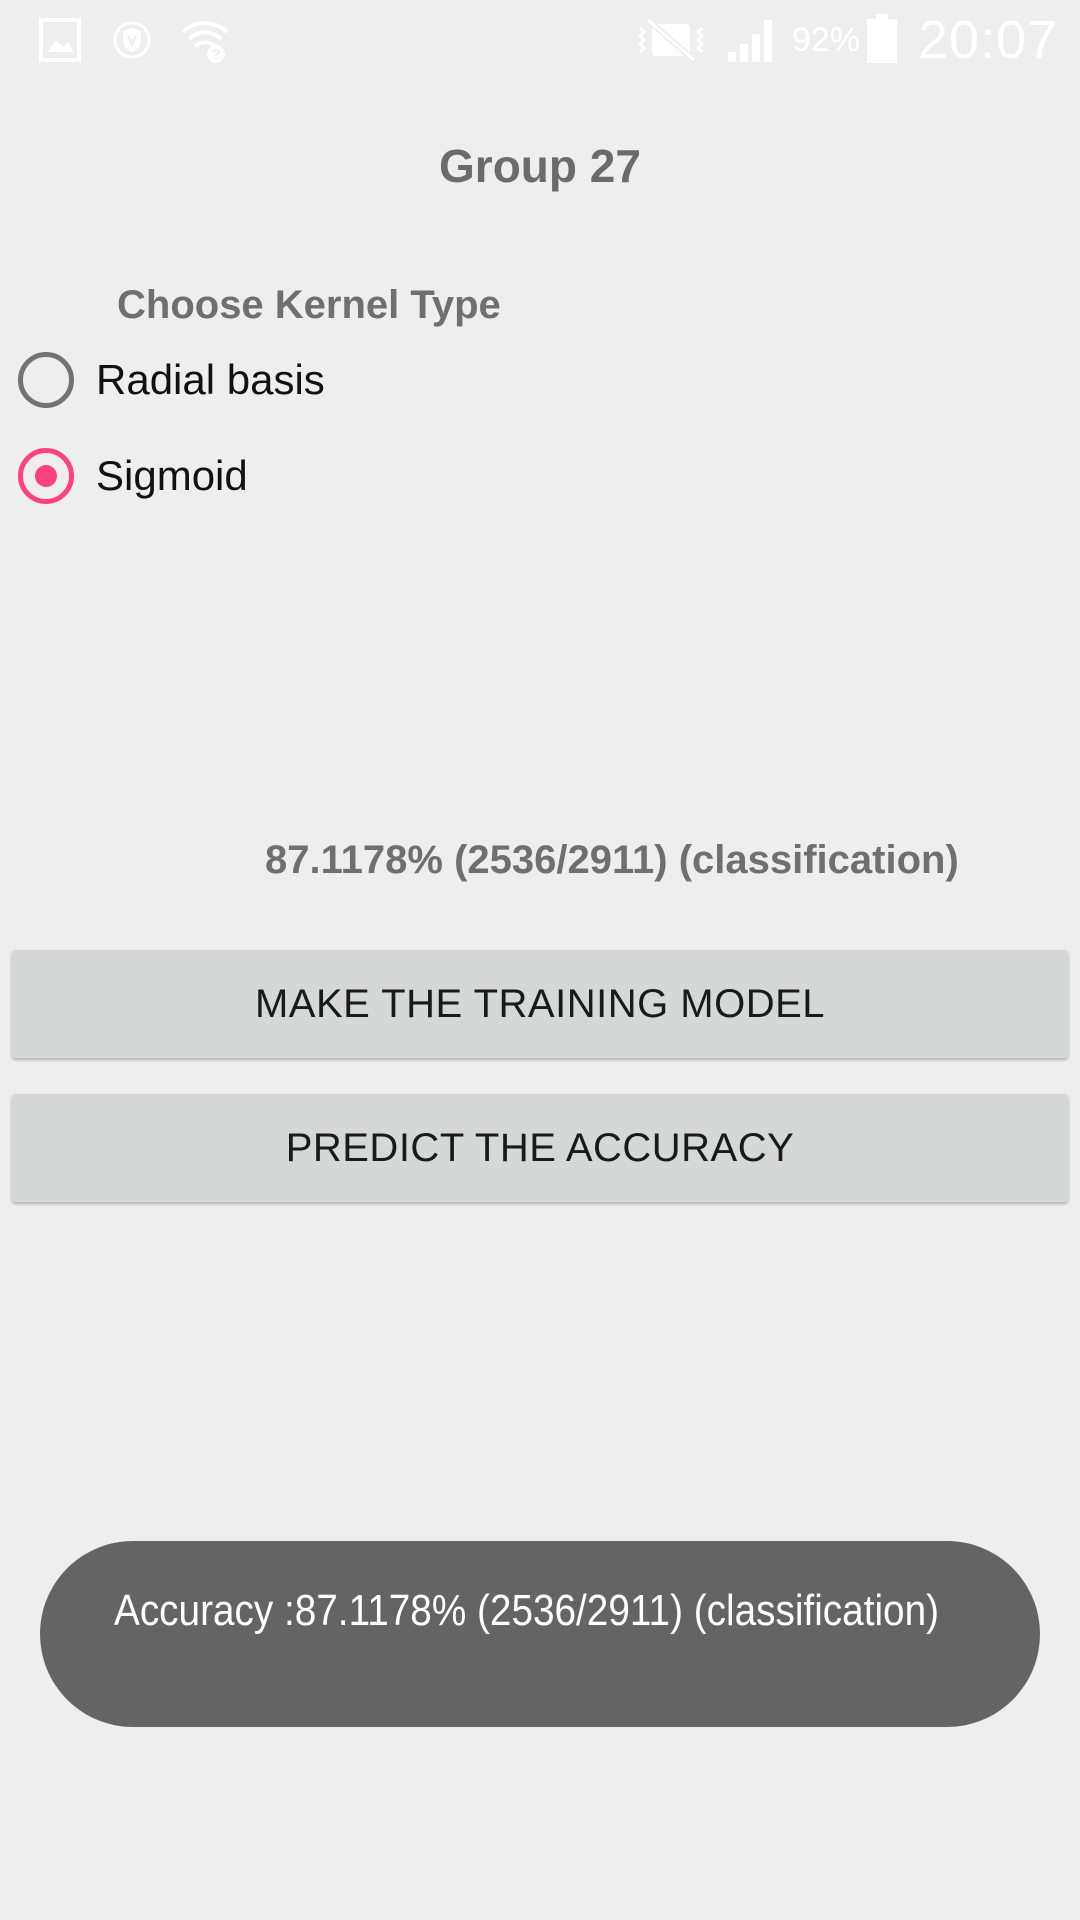  Describe the element at coordinates (314, 476) in the screenshot. I see `radio-option-sigmoid: Sigmoid` at that location.